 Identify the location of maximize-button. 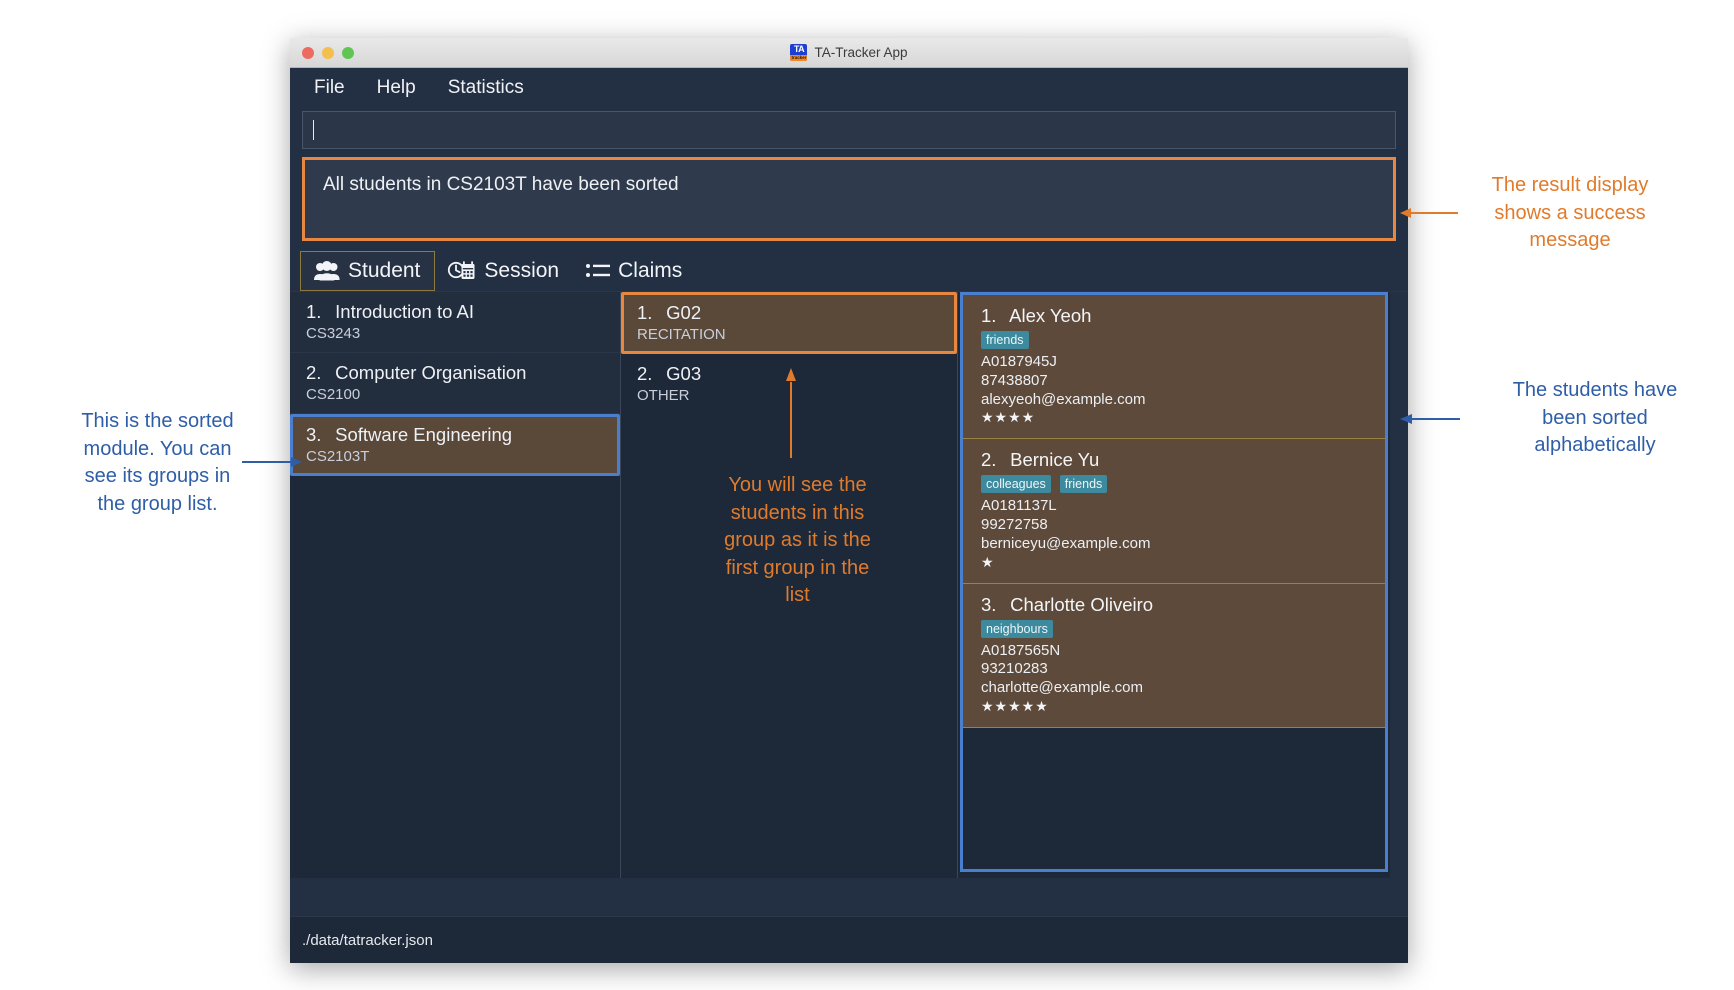
(348, 52).